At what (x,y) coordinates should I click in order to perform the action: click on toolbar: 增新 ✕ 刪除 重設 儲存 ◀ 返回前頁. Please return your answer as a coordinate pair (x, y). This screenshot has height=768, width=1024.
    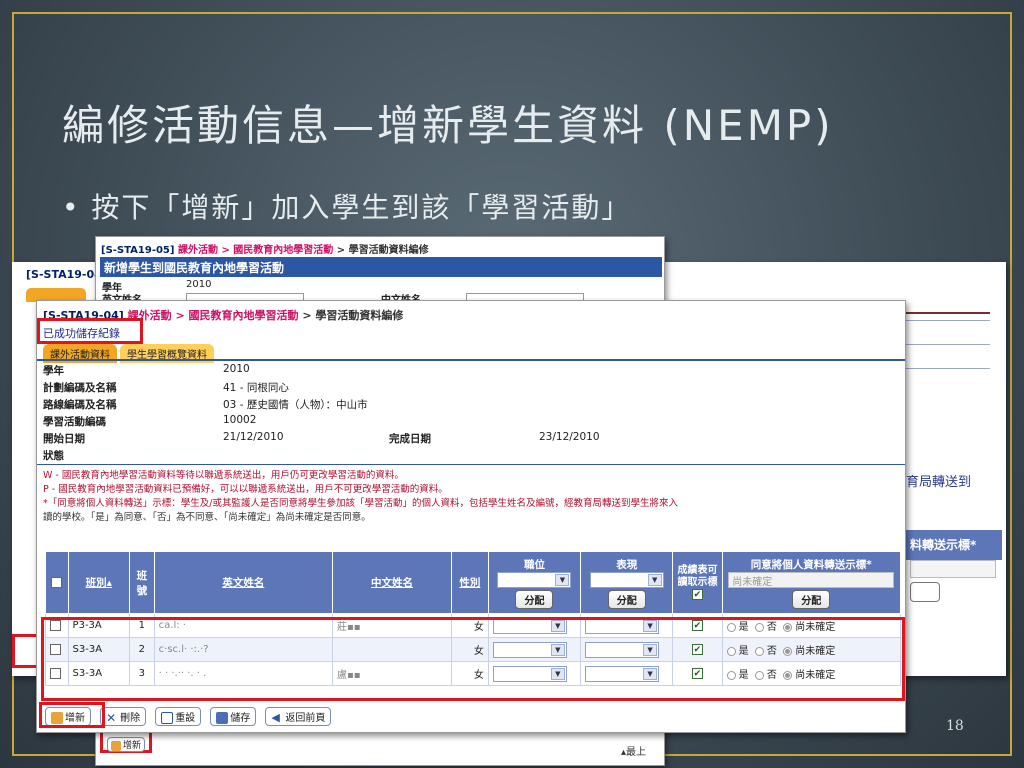
    Looking at the image, I should click on (190, 716).